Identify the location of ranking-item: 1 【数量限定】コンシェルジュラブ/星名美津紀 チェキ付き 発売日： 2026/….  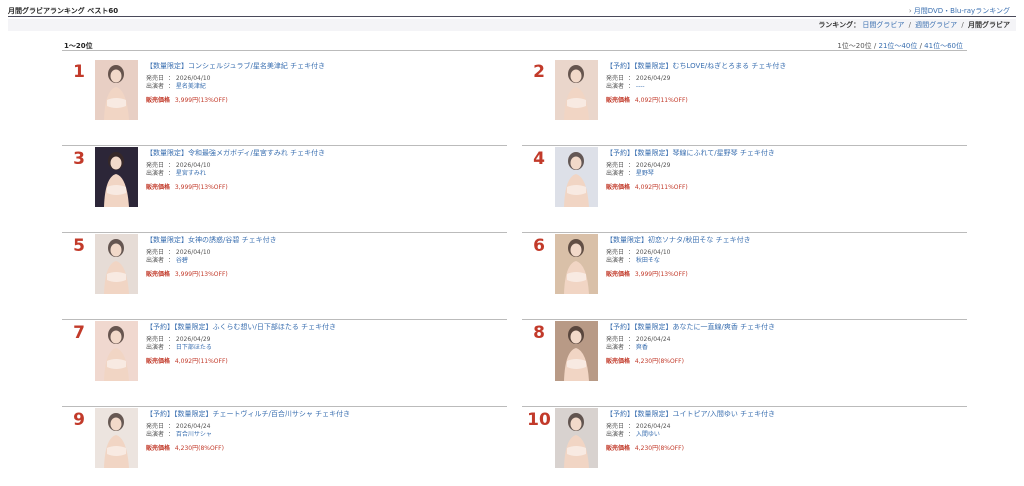
(284, 102).